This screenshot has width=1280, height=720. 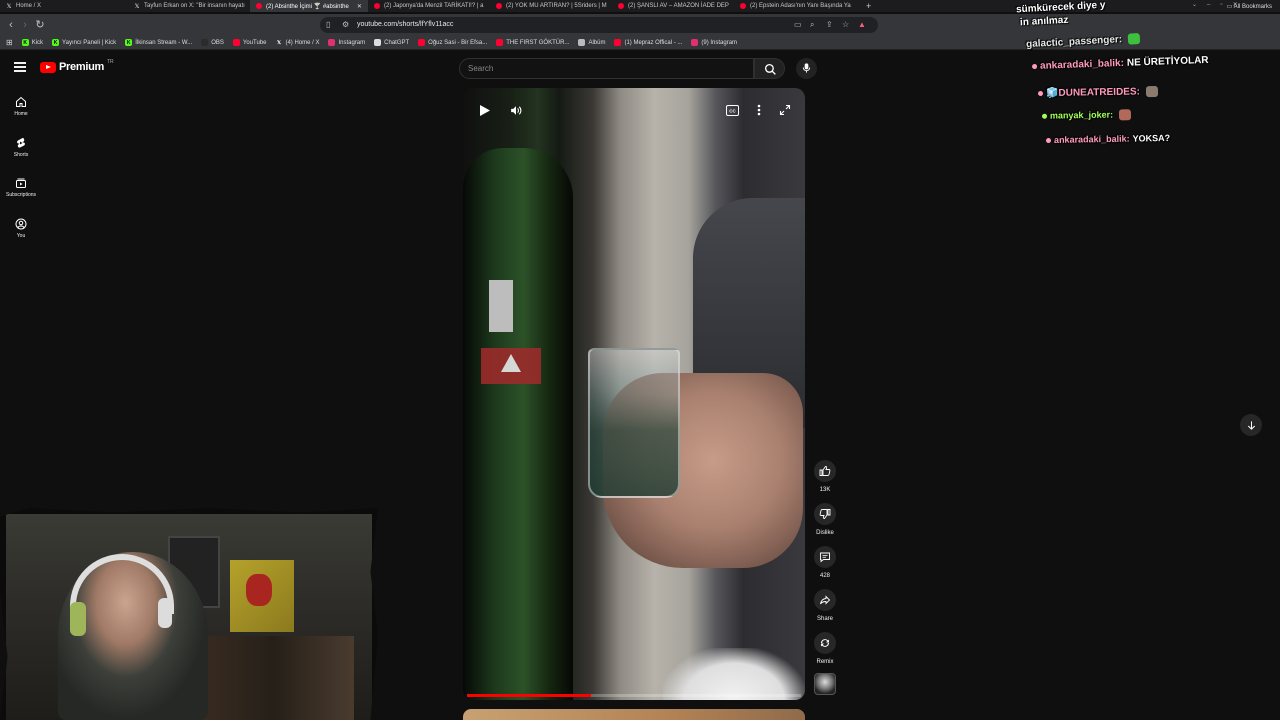 I want to click on nav-shorts: Shorts, so click(x=21, y=147).